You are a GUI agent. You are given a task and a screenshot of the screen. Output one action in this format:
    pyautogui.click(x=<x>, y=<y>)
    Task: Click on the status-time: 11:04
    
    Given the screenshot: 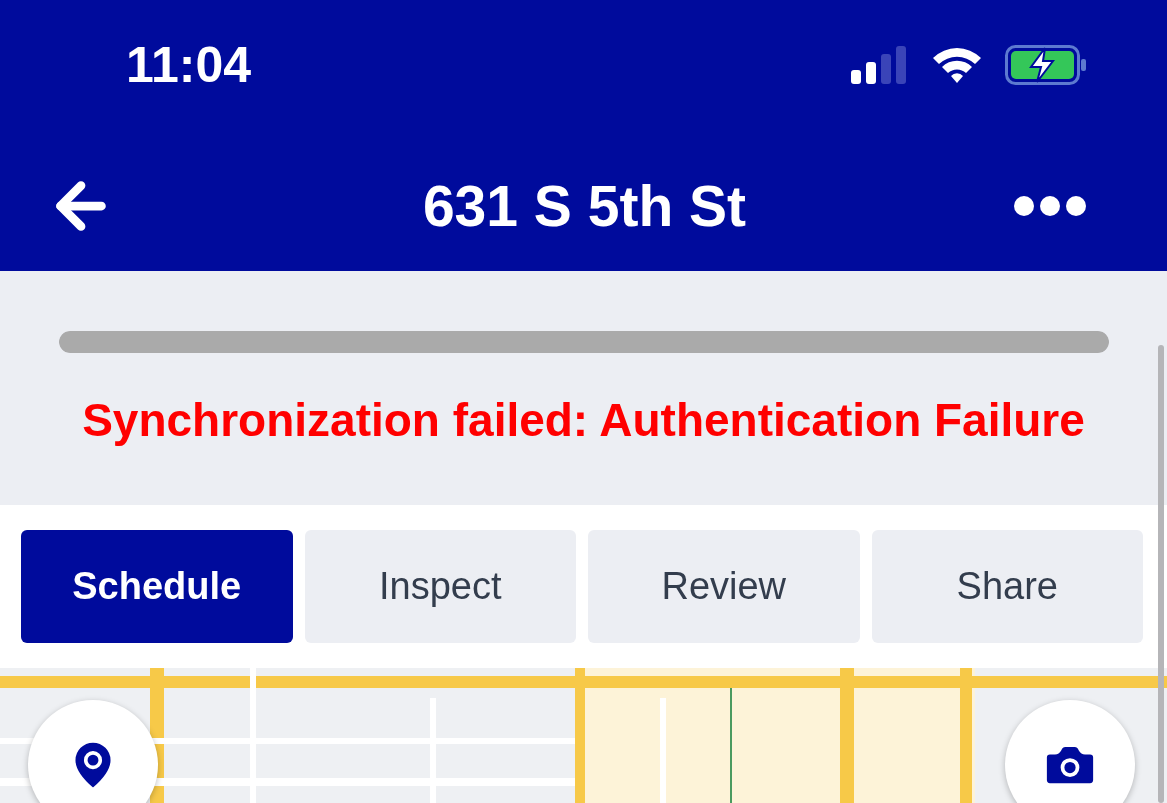 What is the action you would take?
    pyautogui.click(x=189, y=65)
    